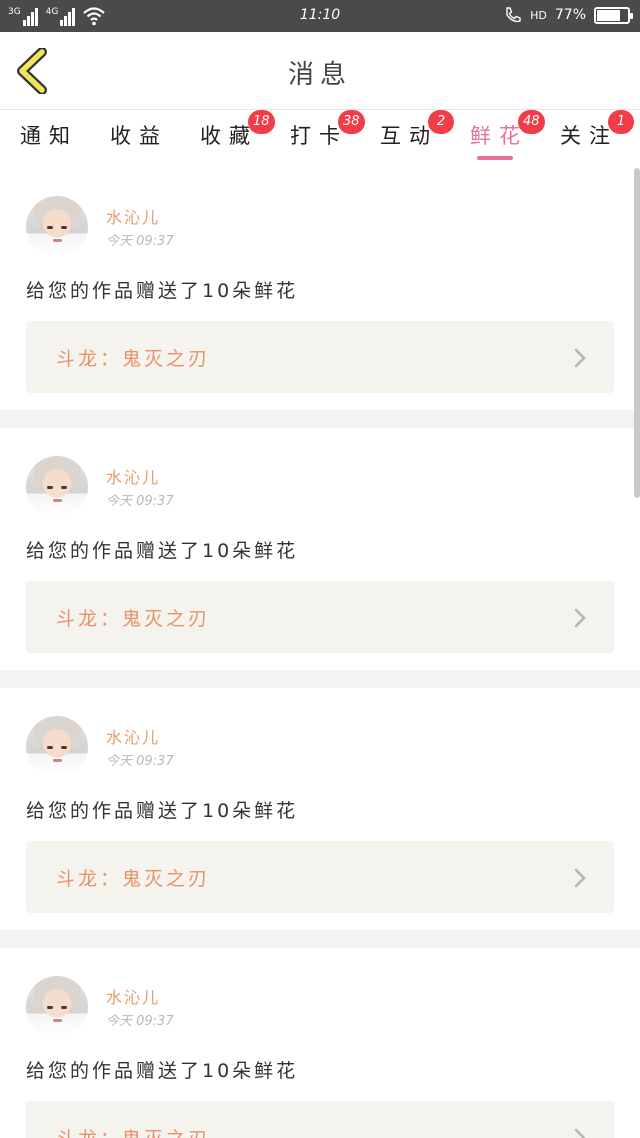 The width and height of the screenshot is (640, 1138). What do you see at coordinates (502, 135) in the screenshot?
I see `tab-flowers: 鲜花 48` at bounding box center [502, 135].